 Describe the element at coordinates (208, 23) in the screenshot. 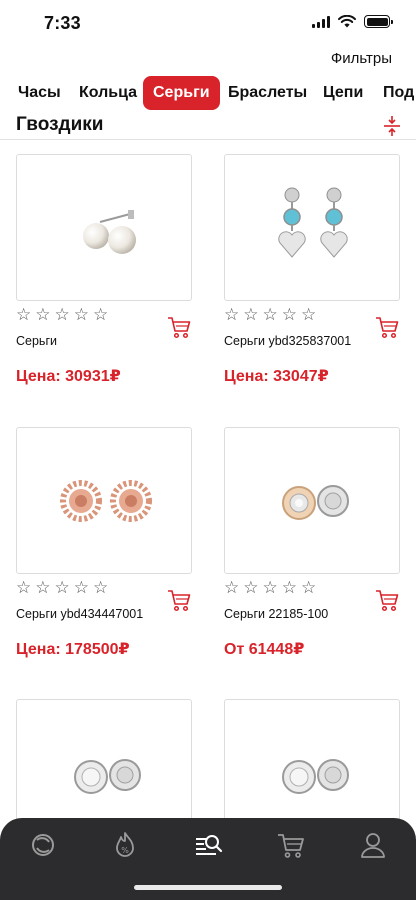

I see `status-bar: 7:33` at that location.